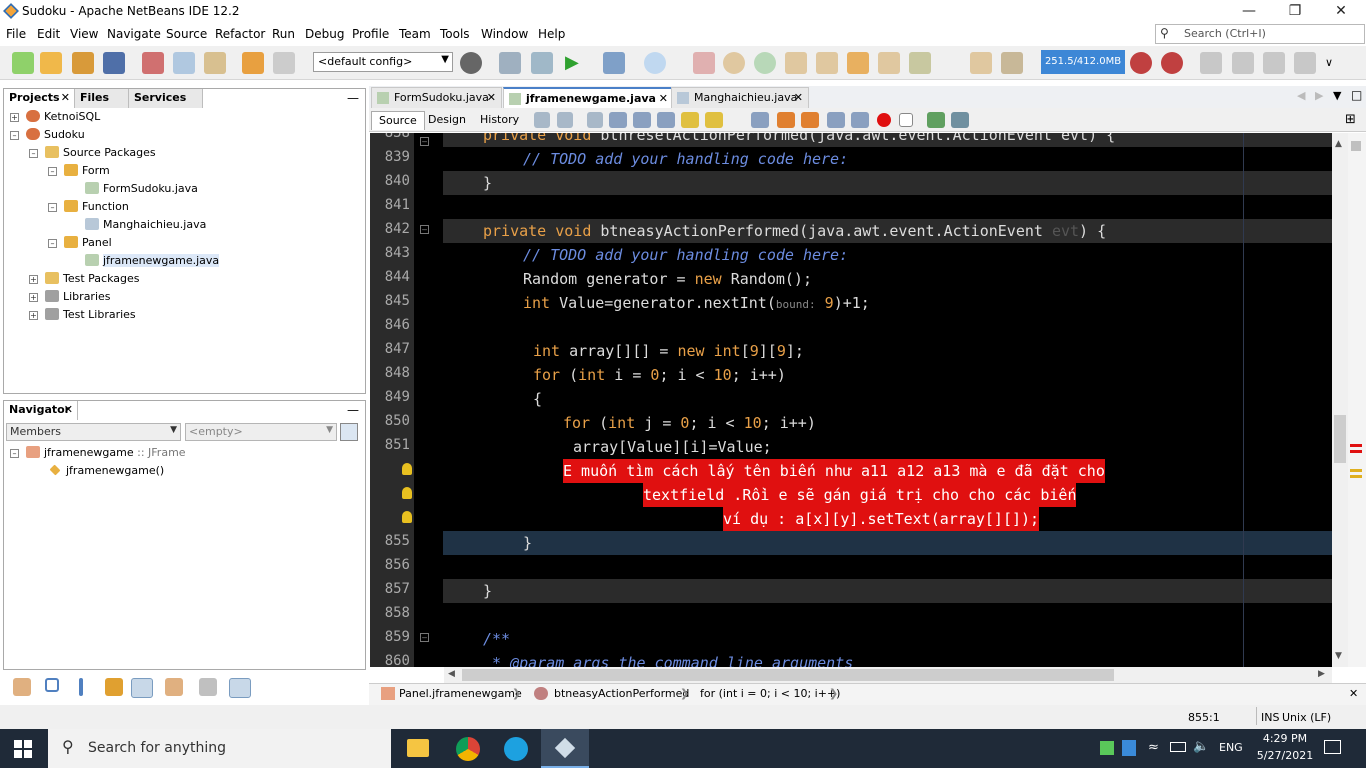 This screenshot has height=768, width=1366. What do you see at coordinates (63, 117) in the screenshot?
I see `tree-project-ketnoisql: KetnoiSQL` at bounding box center [63, 117].